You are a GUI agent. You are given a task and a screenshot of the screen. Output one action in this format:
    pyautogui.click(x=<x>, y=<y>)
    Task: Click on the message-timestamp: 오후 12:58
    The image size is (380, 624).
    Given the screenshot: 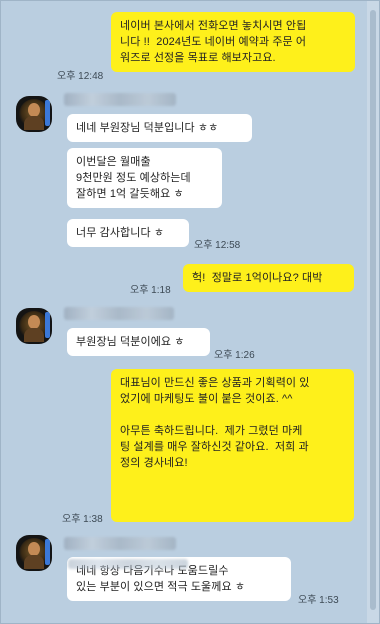 What is the action you would take?
    pyautogui.click(x=217, y=245)
    